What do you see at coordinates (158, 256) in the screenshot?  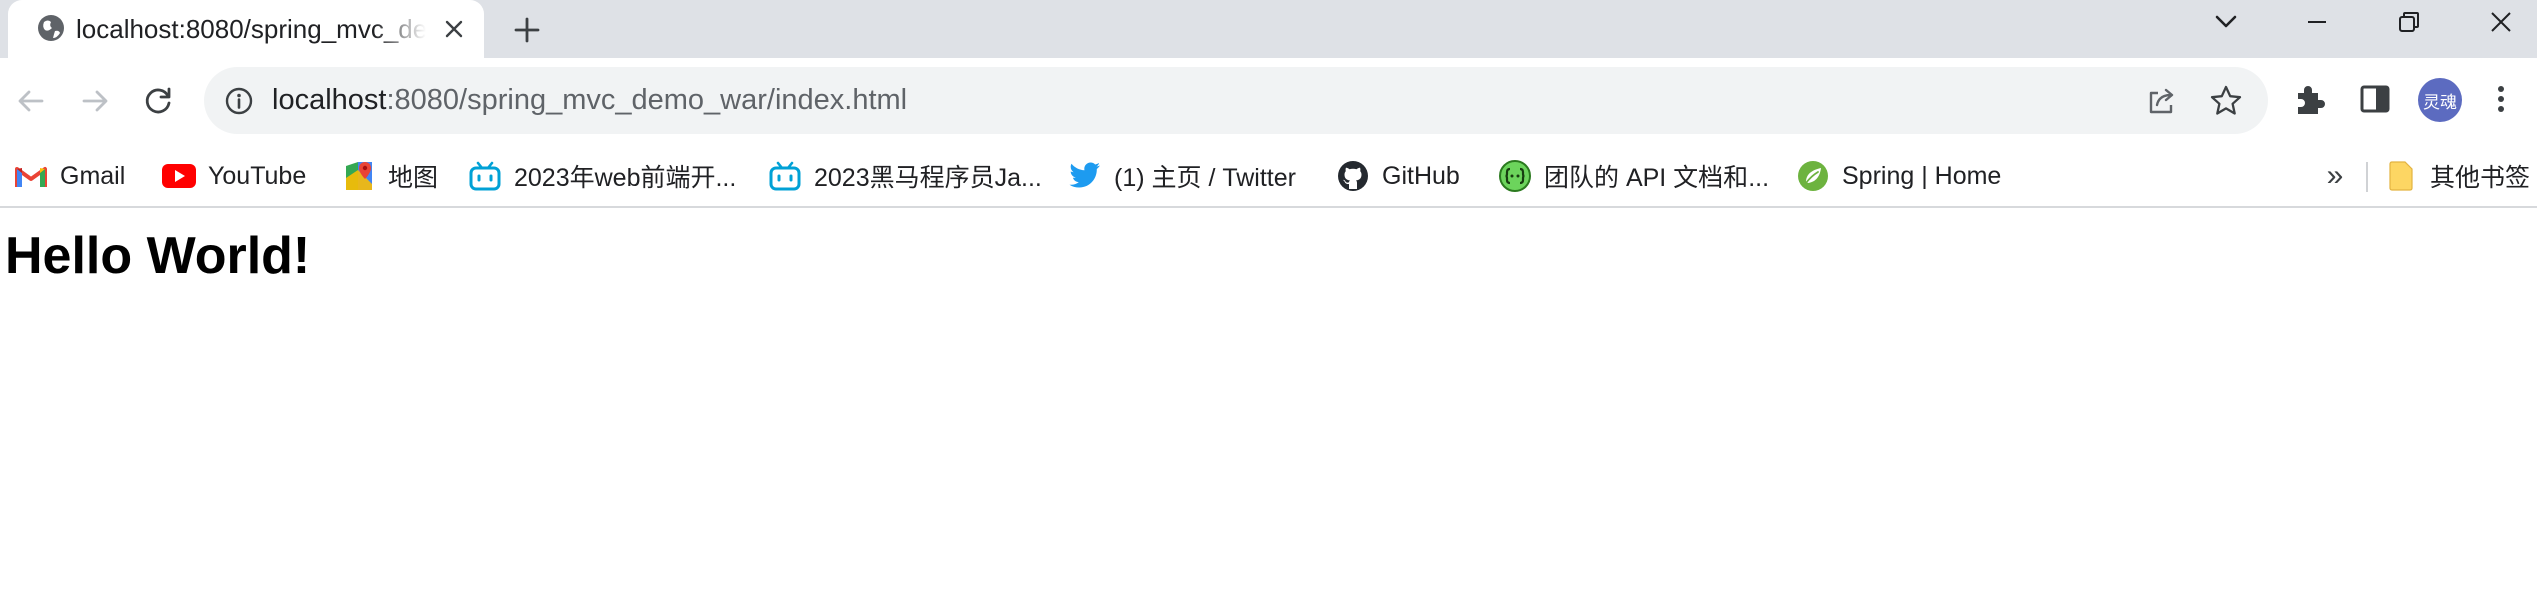 I see `page-heading: Hello World!` at bounding box center [158, 256].